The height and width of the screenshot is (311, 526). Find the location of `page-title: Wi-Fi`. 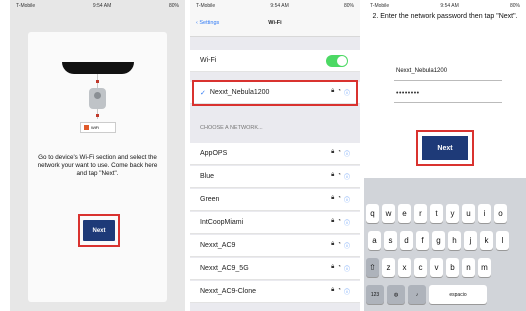

page-title: Wi-Fi is located at coordinates (275, 23).